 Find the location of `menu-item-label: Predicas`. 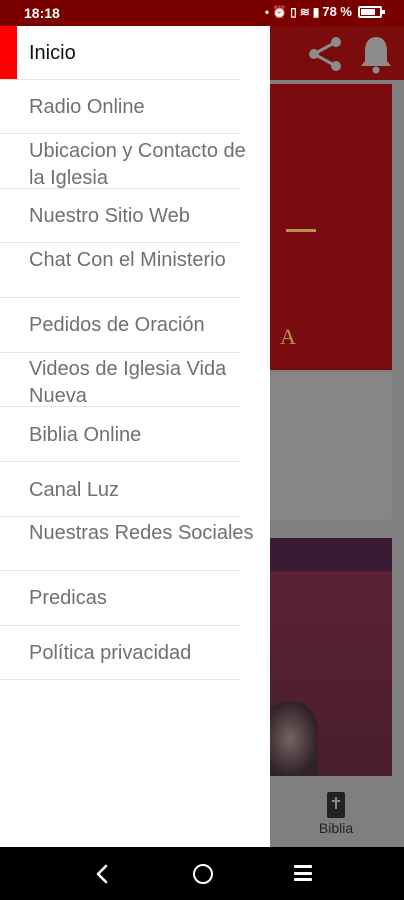

menu-item-label: Predicas is located at coordinates (68, 598).